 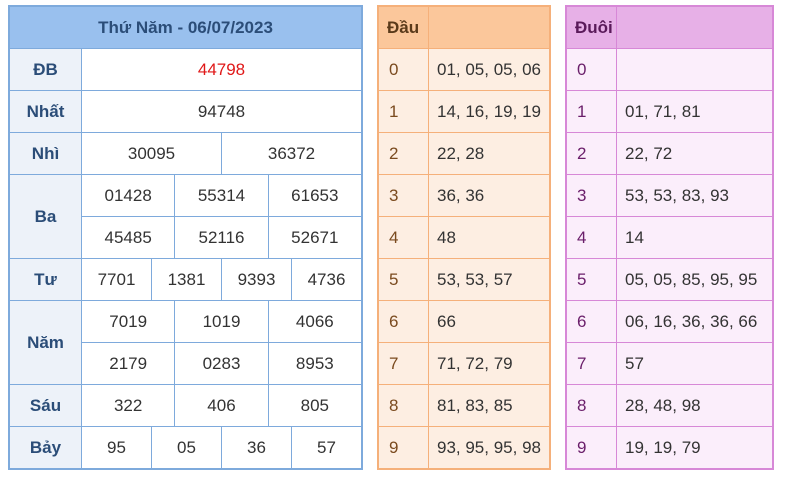 I want to click on prize-row-sixth: Sáu 322 406 805, so click(x=185, y=406).